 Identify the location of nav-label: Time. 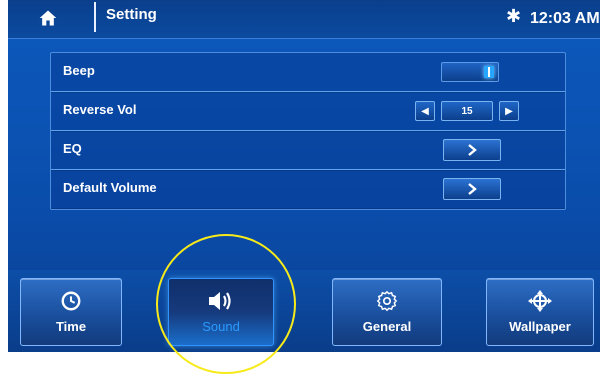
(71, 326).